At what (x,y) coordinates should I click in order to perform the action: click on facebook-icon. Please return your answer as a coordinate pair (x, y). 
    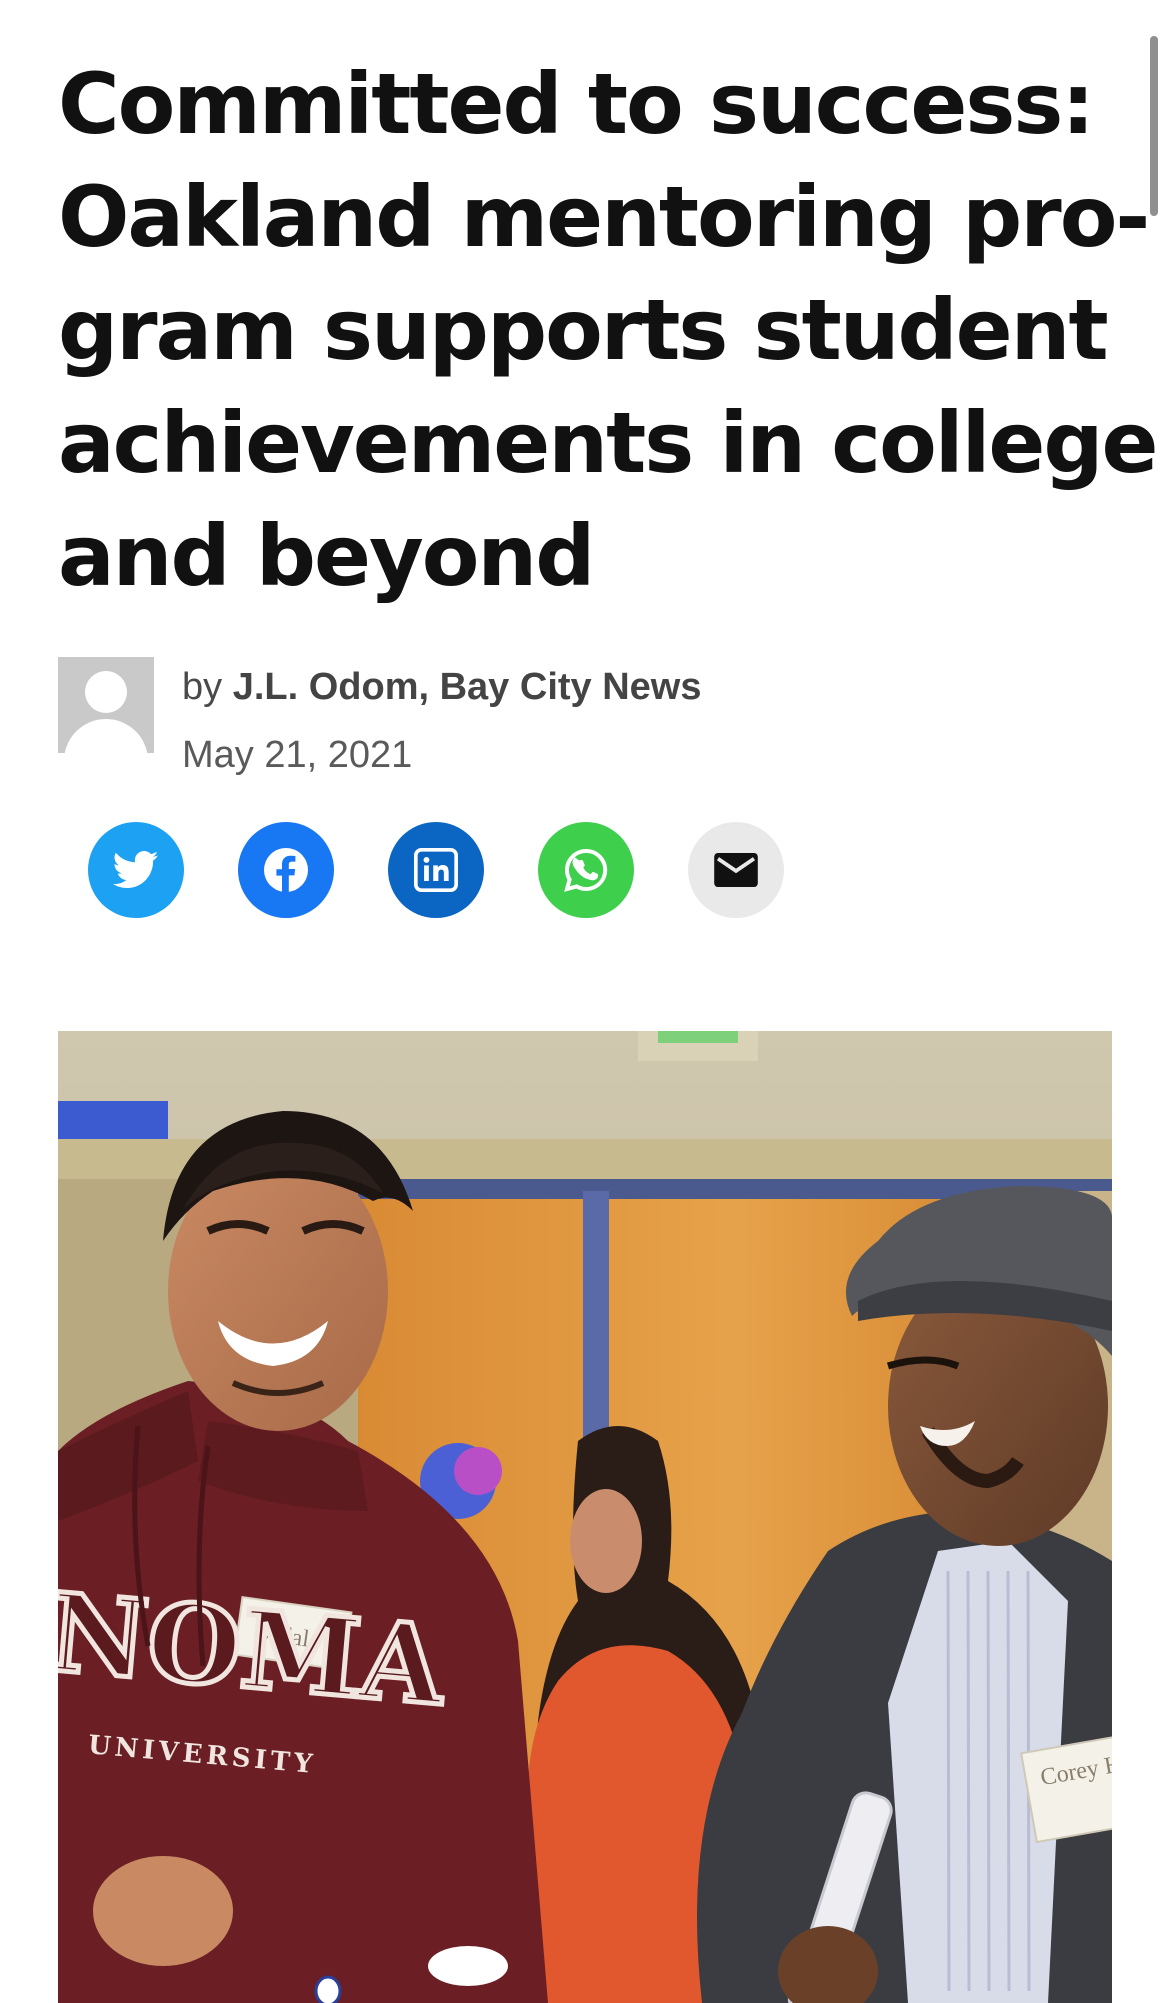
    Looking at the image, I should click on (286, 870).